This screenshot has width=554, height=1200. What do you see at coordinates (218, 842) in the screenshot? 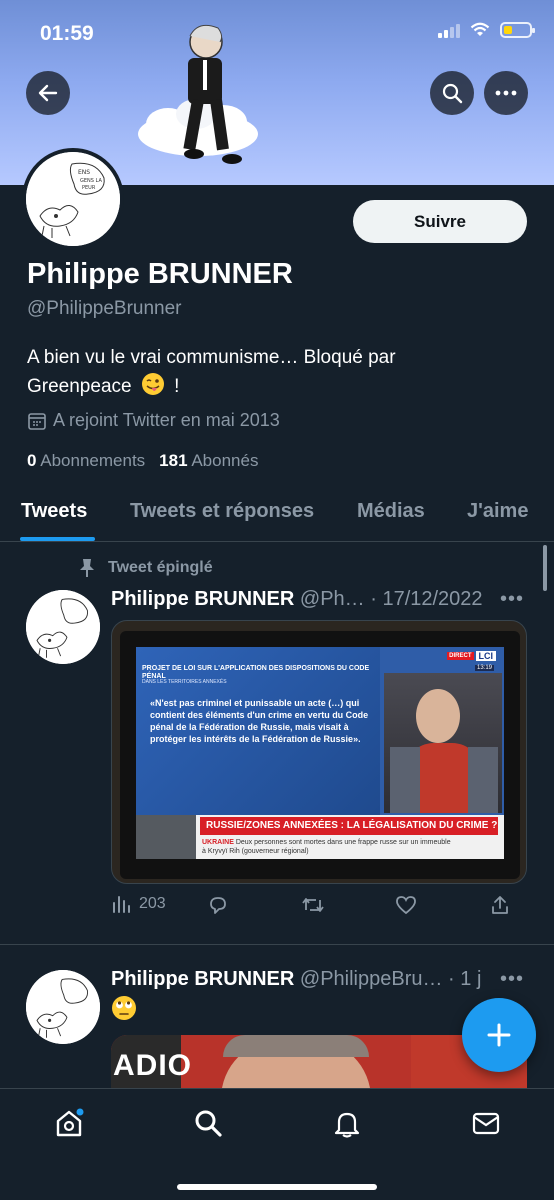
I see `tv-ticker-tag: UKRAINE` at bounding box center [218, 842].